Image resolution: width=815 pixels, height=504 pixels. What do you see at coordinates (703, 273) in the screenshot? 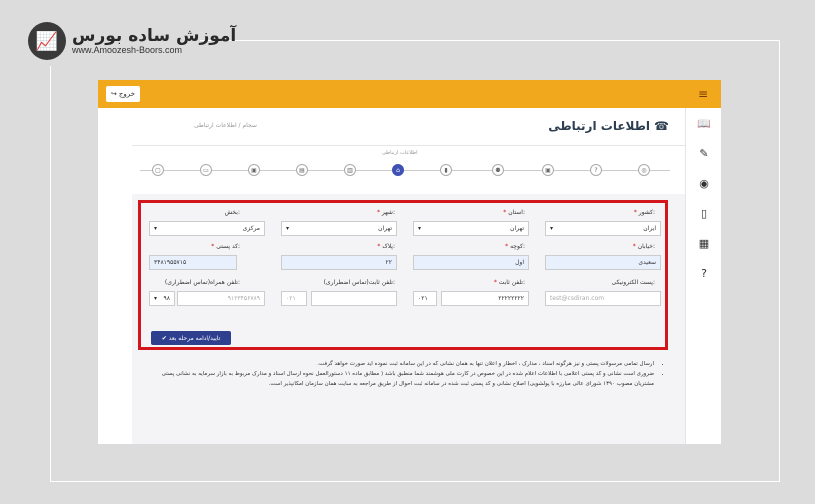
I see `help-icon: ?` at bounding box center [703, 273].